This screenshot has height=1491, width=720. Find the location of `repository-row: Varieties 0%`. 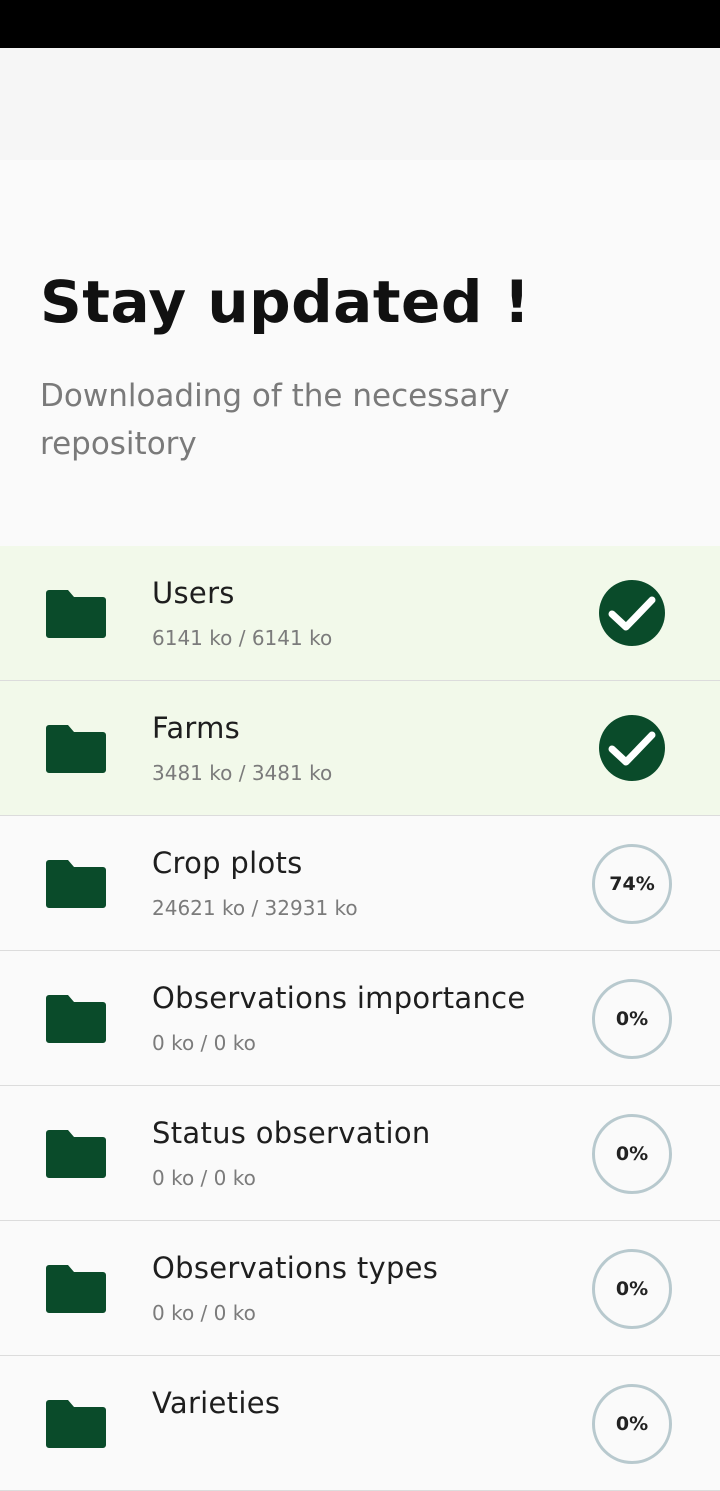

repository-row: Varieties 0% is located at coordinates (360, 1423).